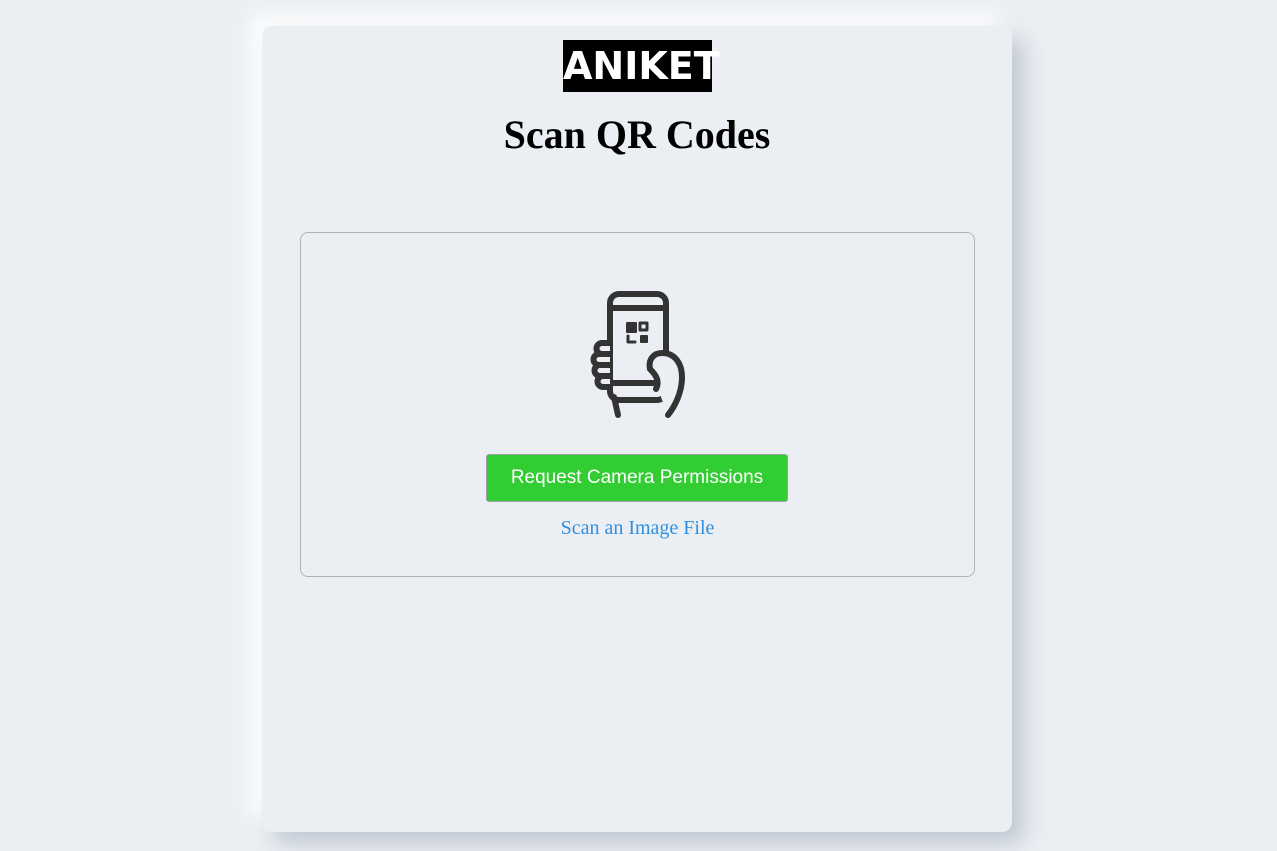  What do you see at coordinates (638, 355) in the screenshot?
I see `phone-qr-scan-icon` at bounding box center [638, 355].